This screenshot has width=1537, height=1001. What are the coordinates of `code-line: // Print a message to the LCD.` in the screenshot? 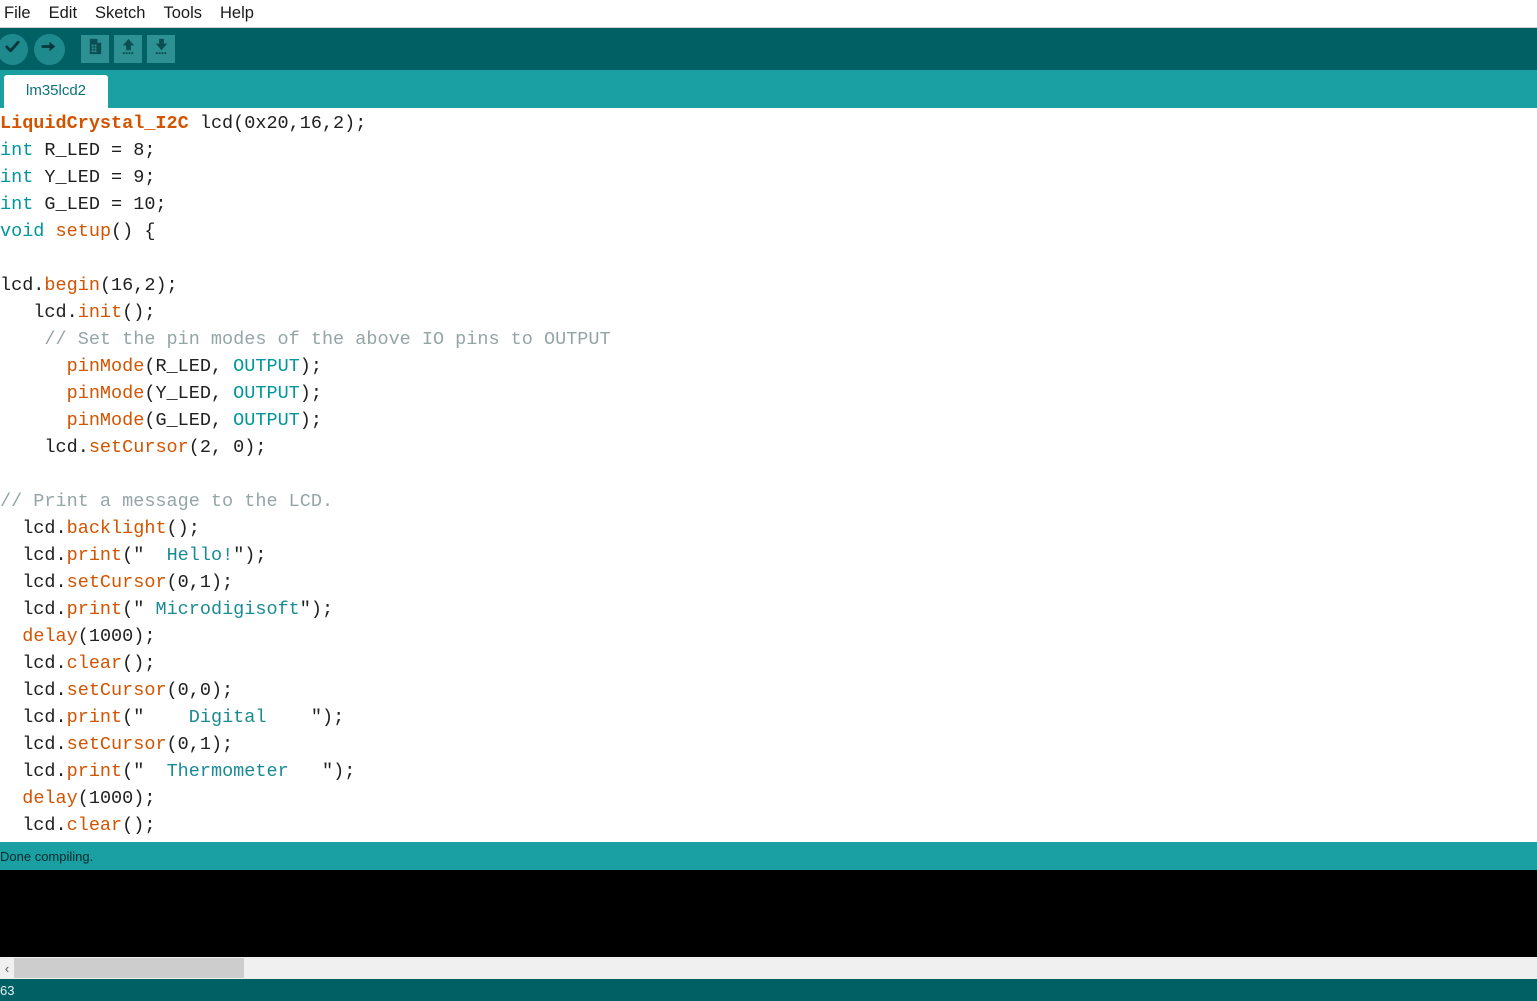 It's located at (768, 501).